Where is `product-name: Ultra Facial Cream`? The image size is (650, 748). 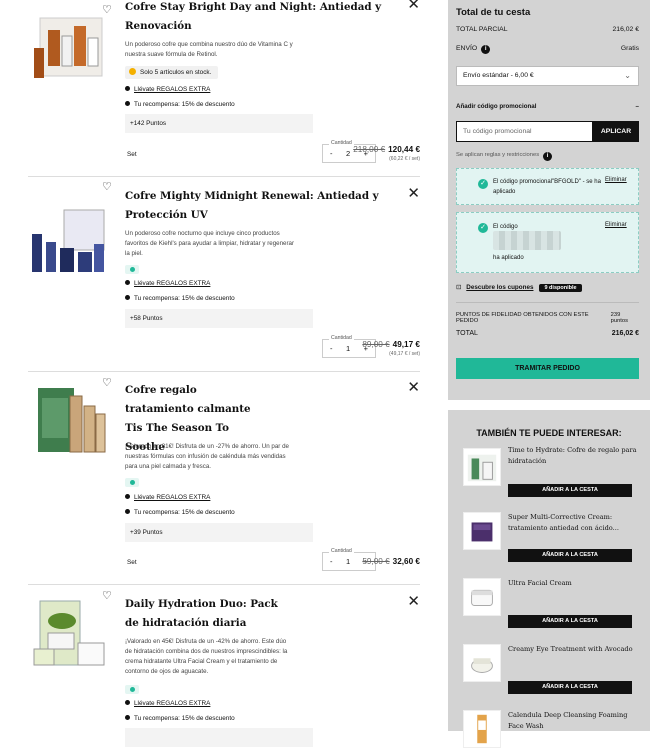 product-name: Ultra Facial Cream is located at coordinates (573, 583).